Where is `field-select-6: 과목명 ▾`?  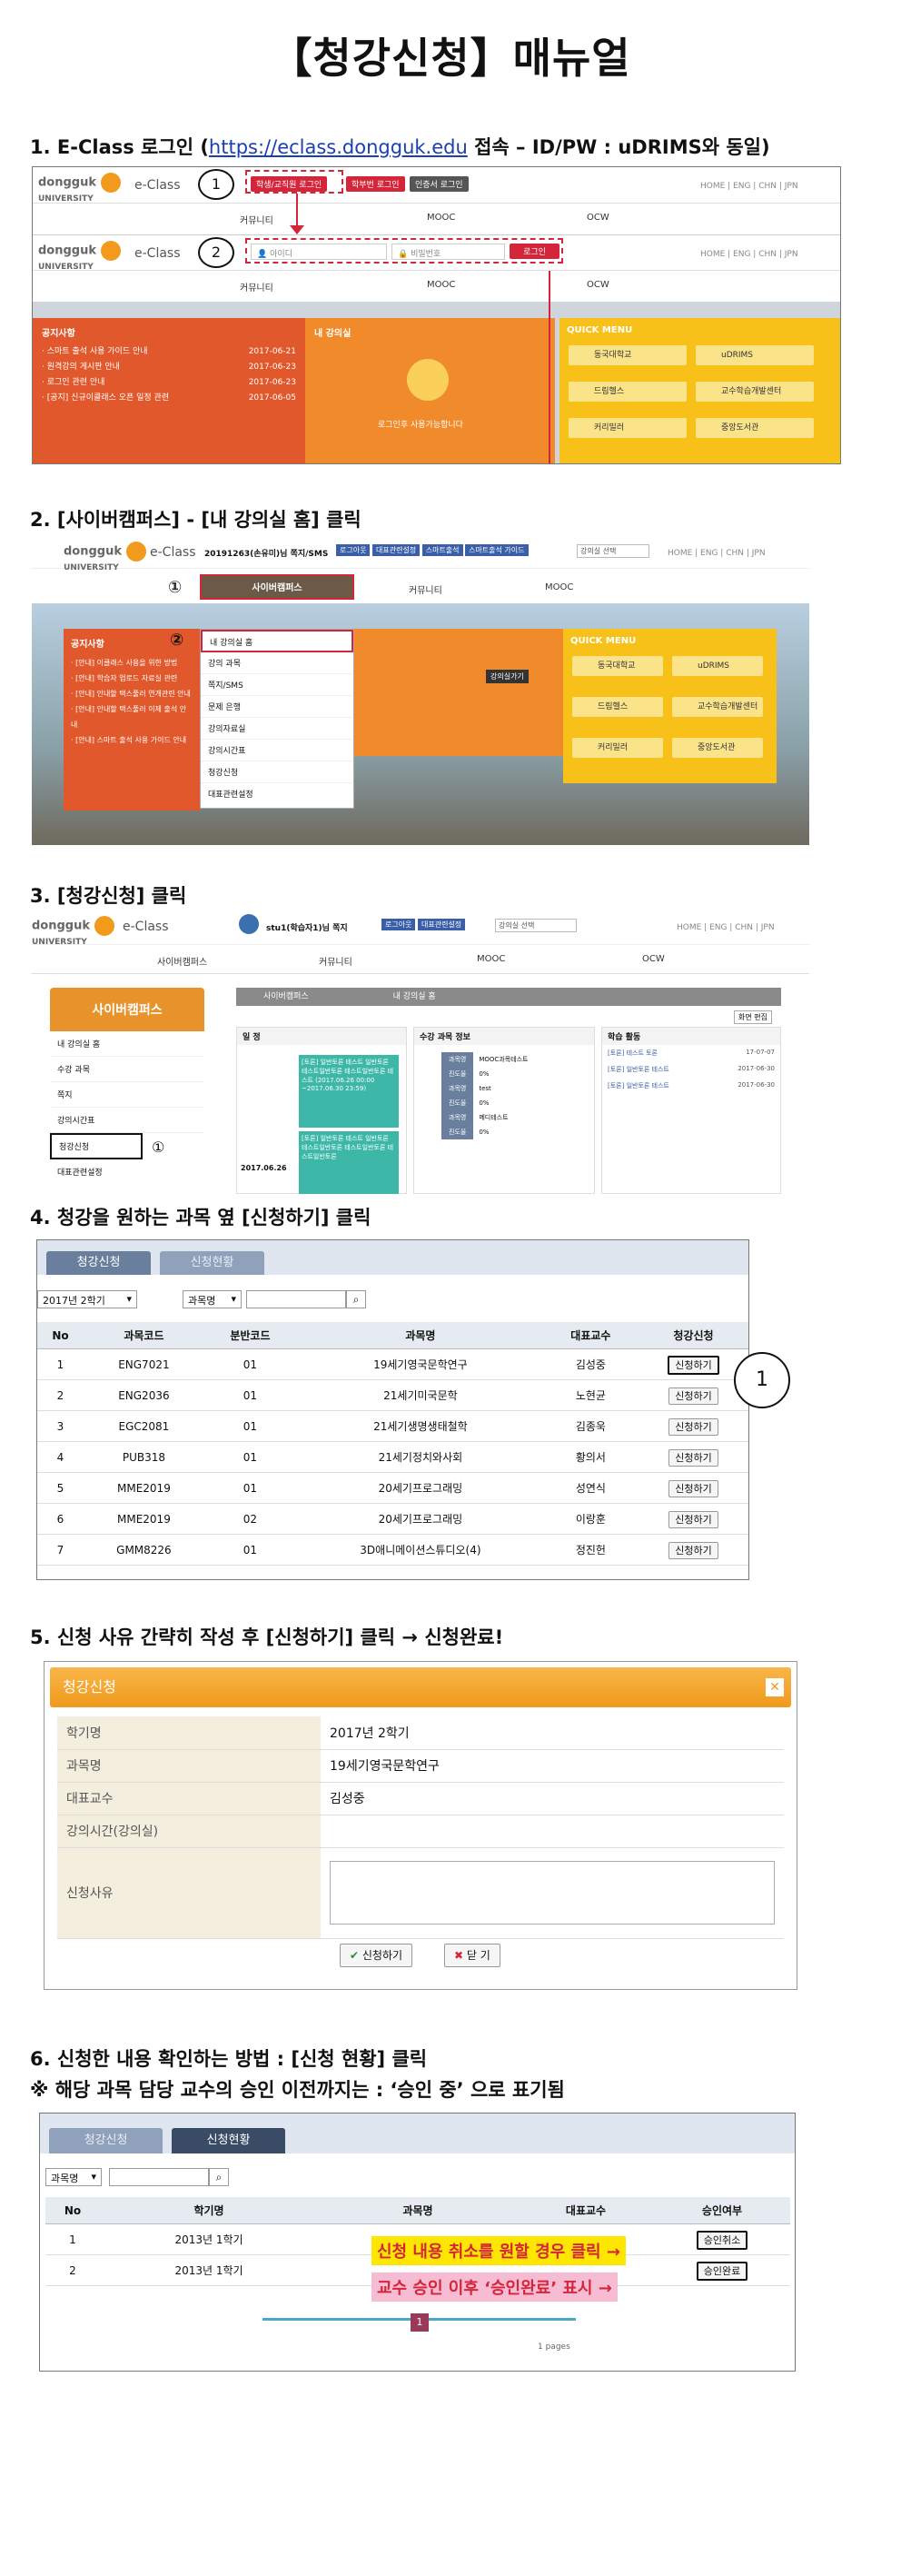
field-select-6: 과목명 ▾ is located at coordinates (74, 2177).